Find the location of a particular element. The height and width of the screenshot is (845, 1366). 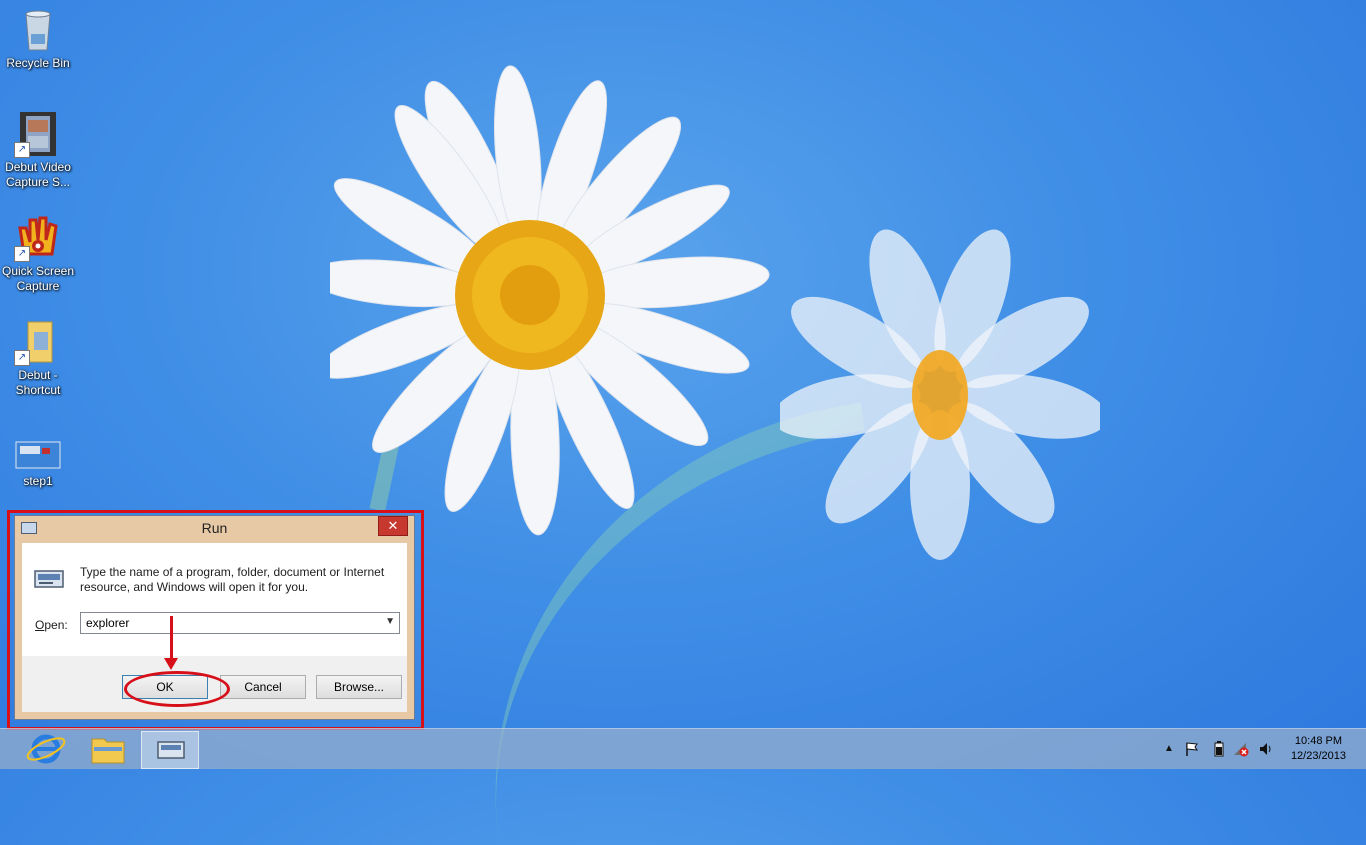

clock-date: 12/23/2013 is located at coordinates (1318, 756).